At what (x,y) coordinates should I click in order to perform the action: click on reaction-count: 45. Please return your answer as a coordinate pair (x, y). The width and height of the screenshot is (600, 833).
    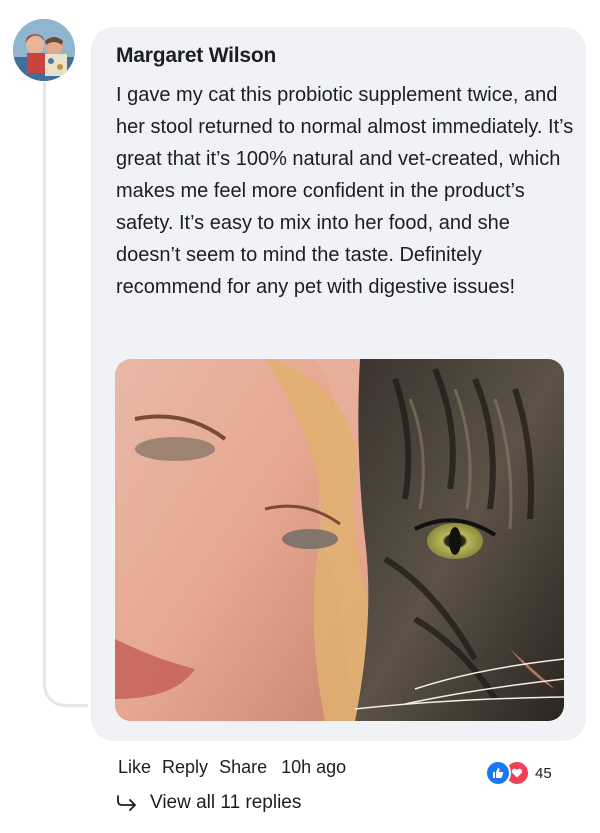
    Looking at the image, I should click on (543, 773).